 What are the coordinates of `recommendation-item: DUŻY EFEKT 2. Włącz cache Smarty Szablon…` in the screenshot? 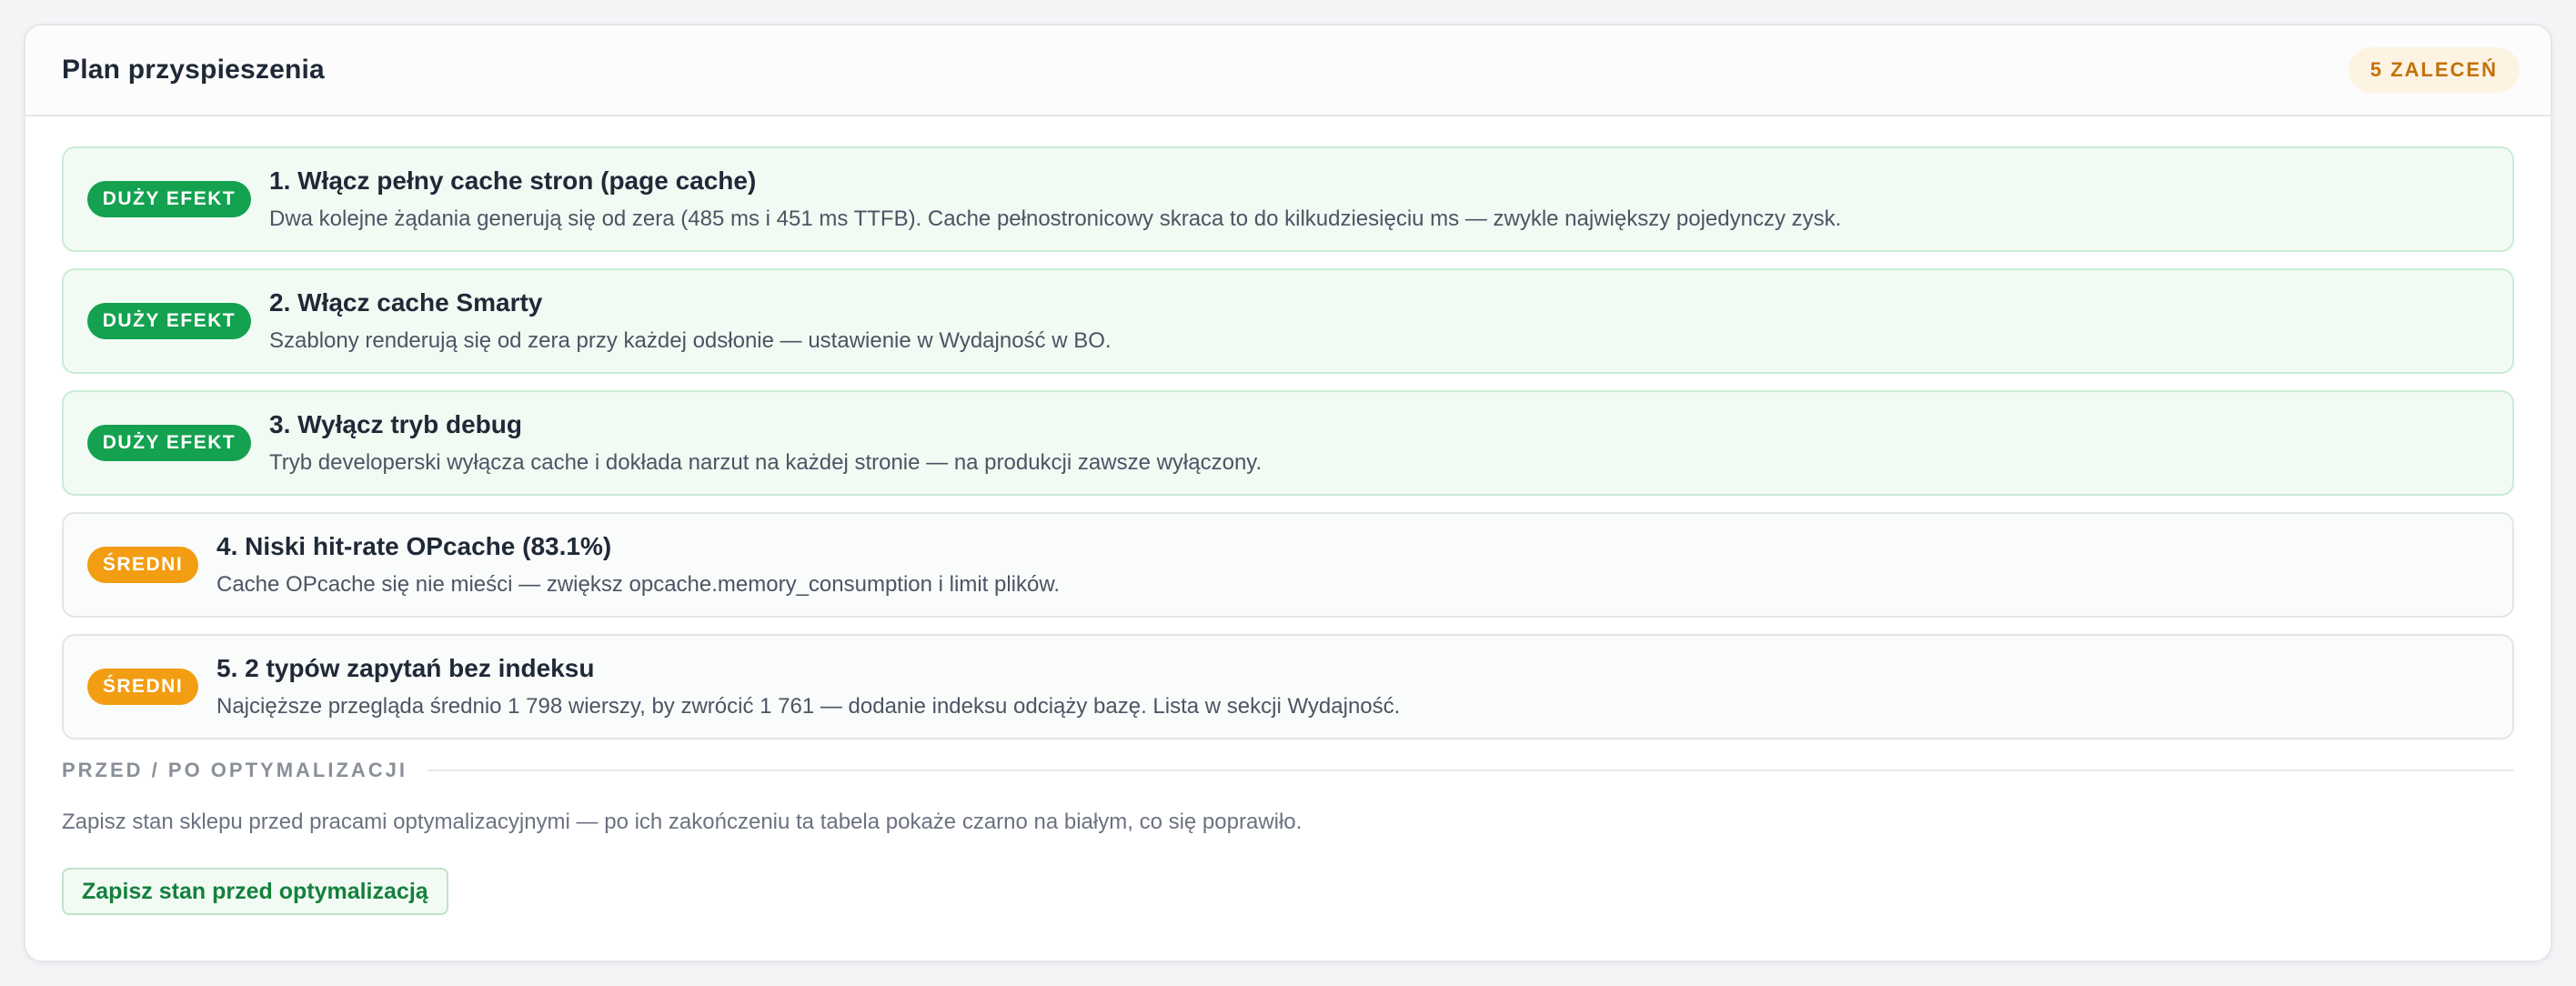 It's located at (1288, 321).